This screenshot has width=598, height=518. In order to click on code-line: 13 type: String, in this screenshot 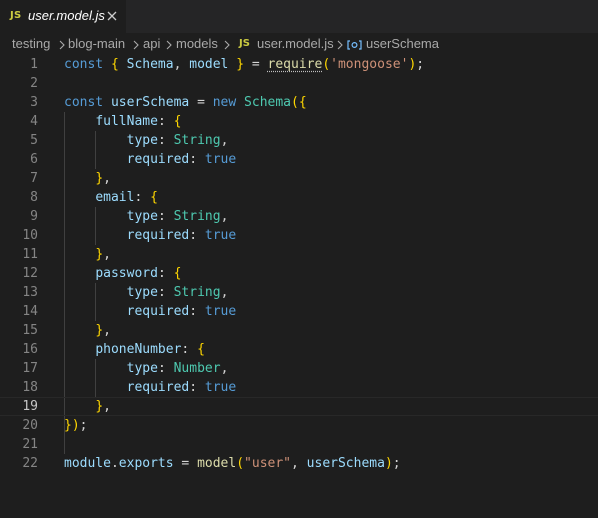, I will do `click(299, 292)`.